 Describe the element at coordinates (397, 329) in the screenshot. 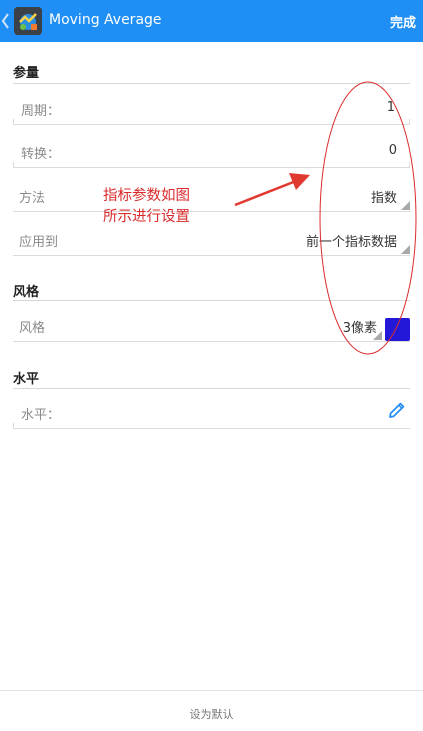

I see `color-swatch-button` at that location.